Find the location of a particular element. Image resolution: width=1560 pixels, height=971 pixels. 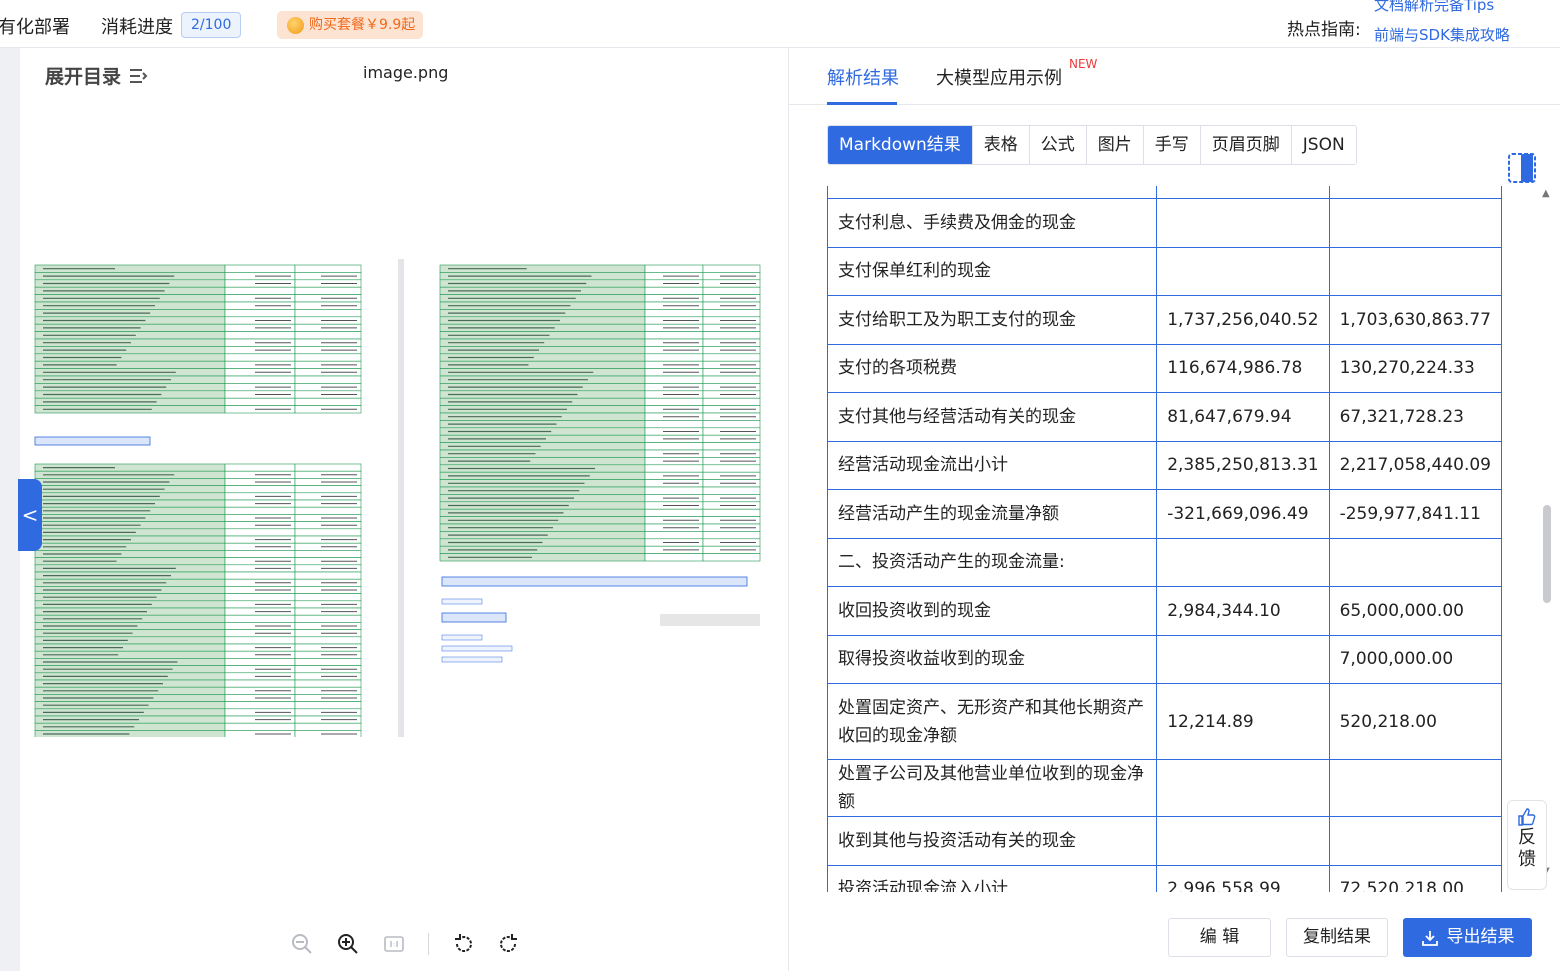

hot-guide-label: 热点指南: is located at coordinates (1324, 30).